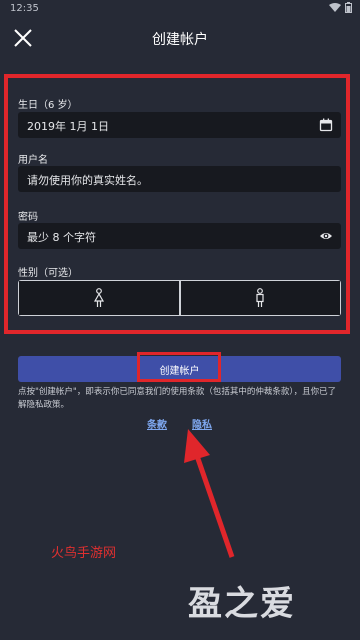 Image resolution: width=360 pixels, height=640 pixels. What do you see at coordinates (179, 125) in the screenshot?
I see `birthday-field: 2019年 1月 1日` at bounding box center [179, 125].